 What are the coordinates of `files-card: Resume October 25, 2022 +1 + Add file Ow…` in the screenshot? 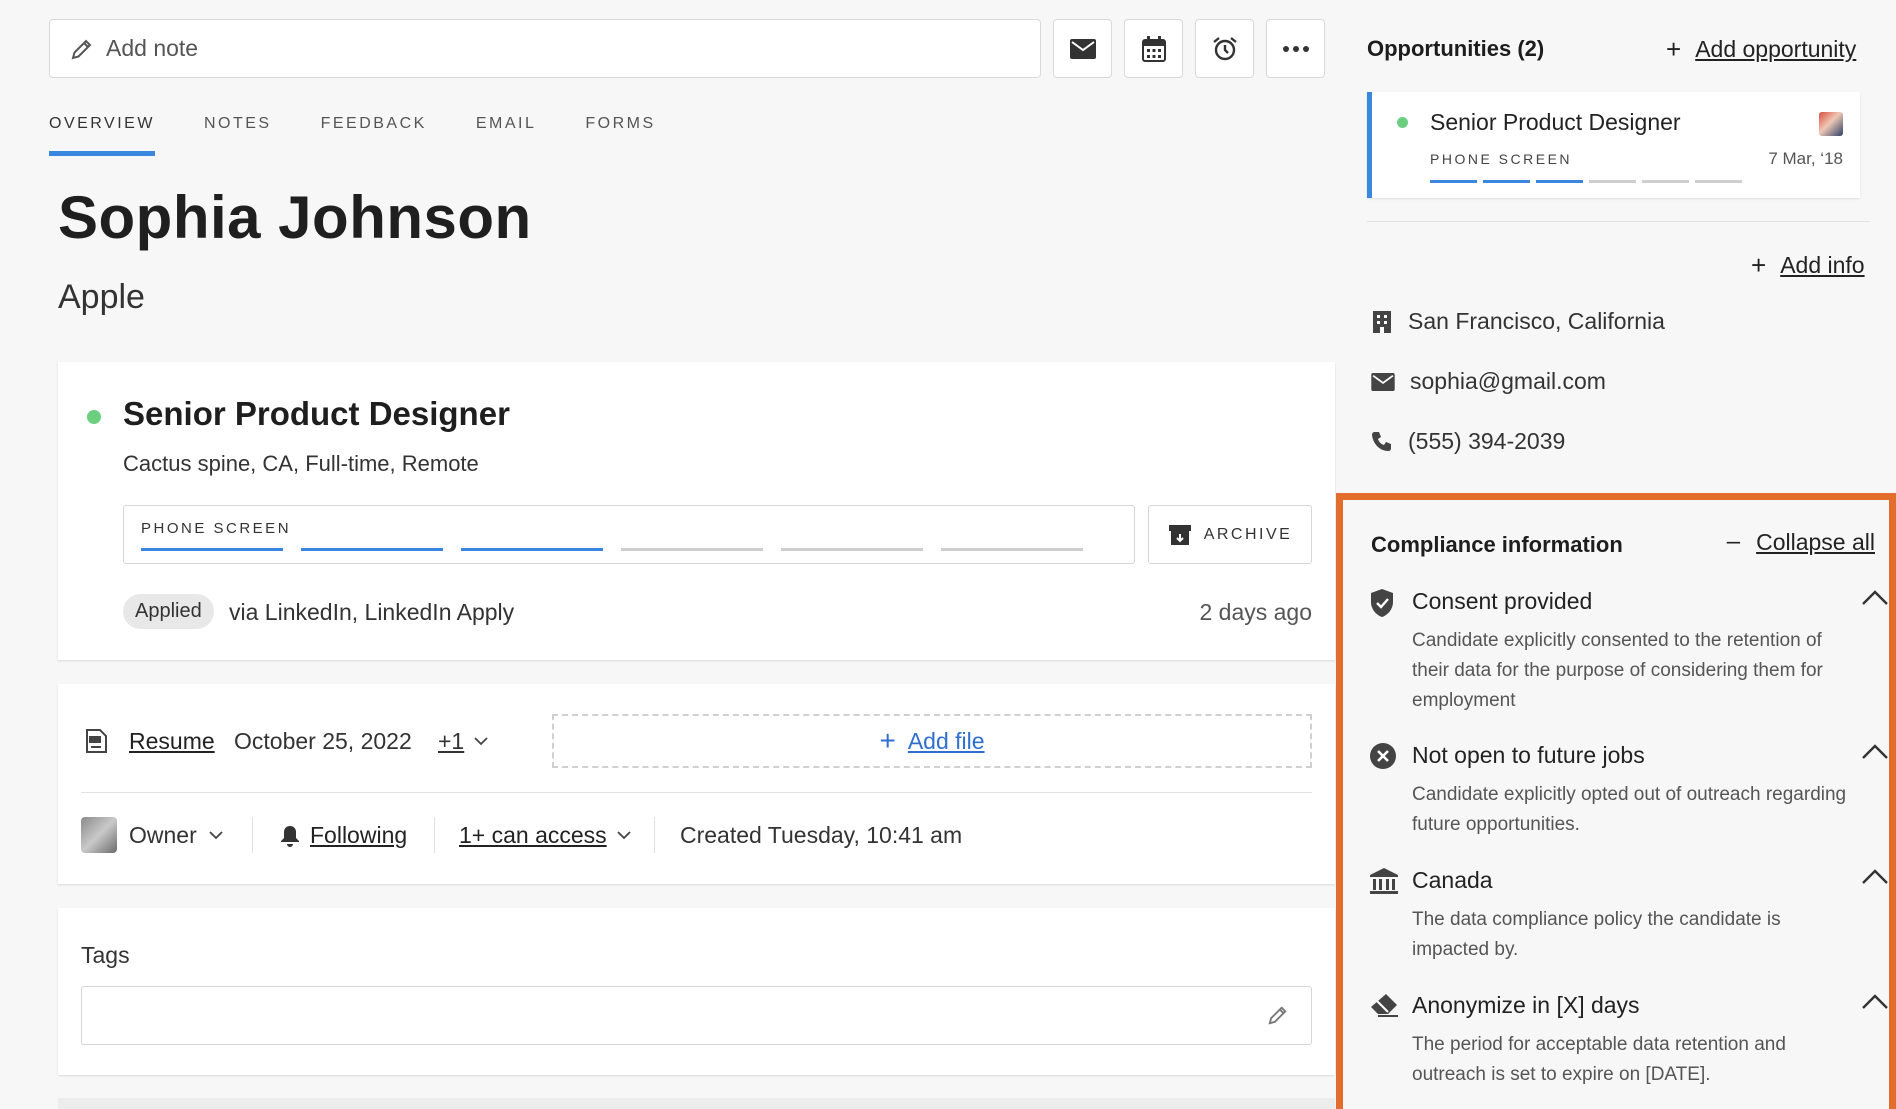 It's located at (696, 784).